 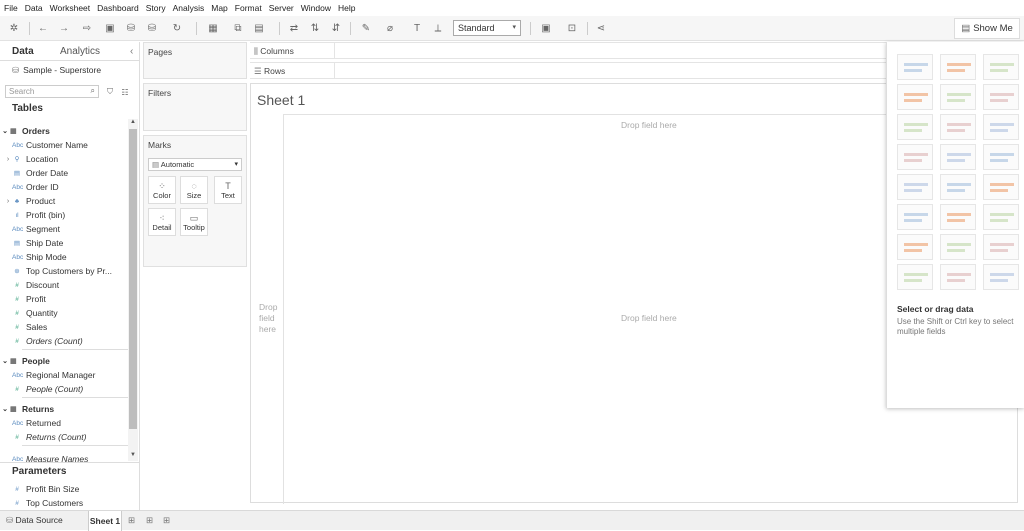 What do you see at coordinates (152, 28) in the screenshot?
I see `pause-updates-icon: ⛁` at bounding box center [152, 28].